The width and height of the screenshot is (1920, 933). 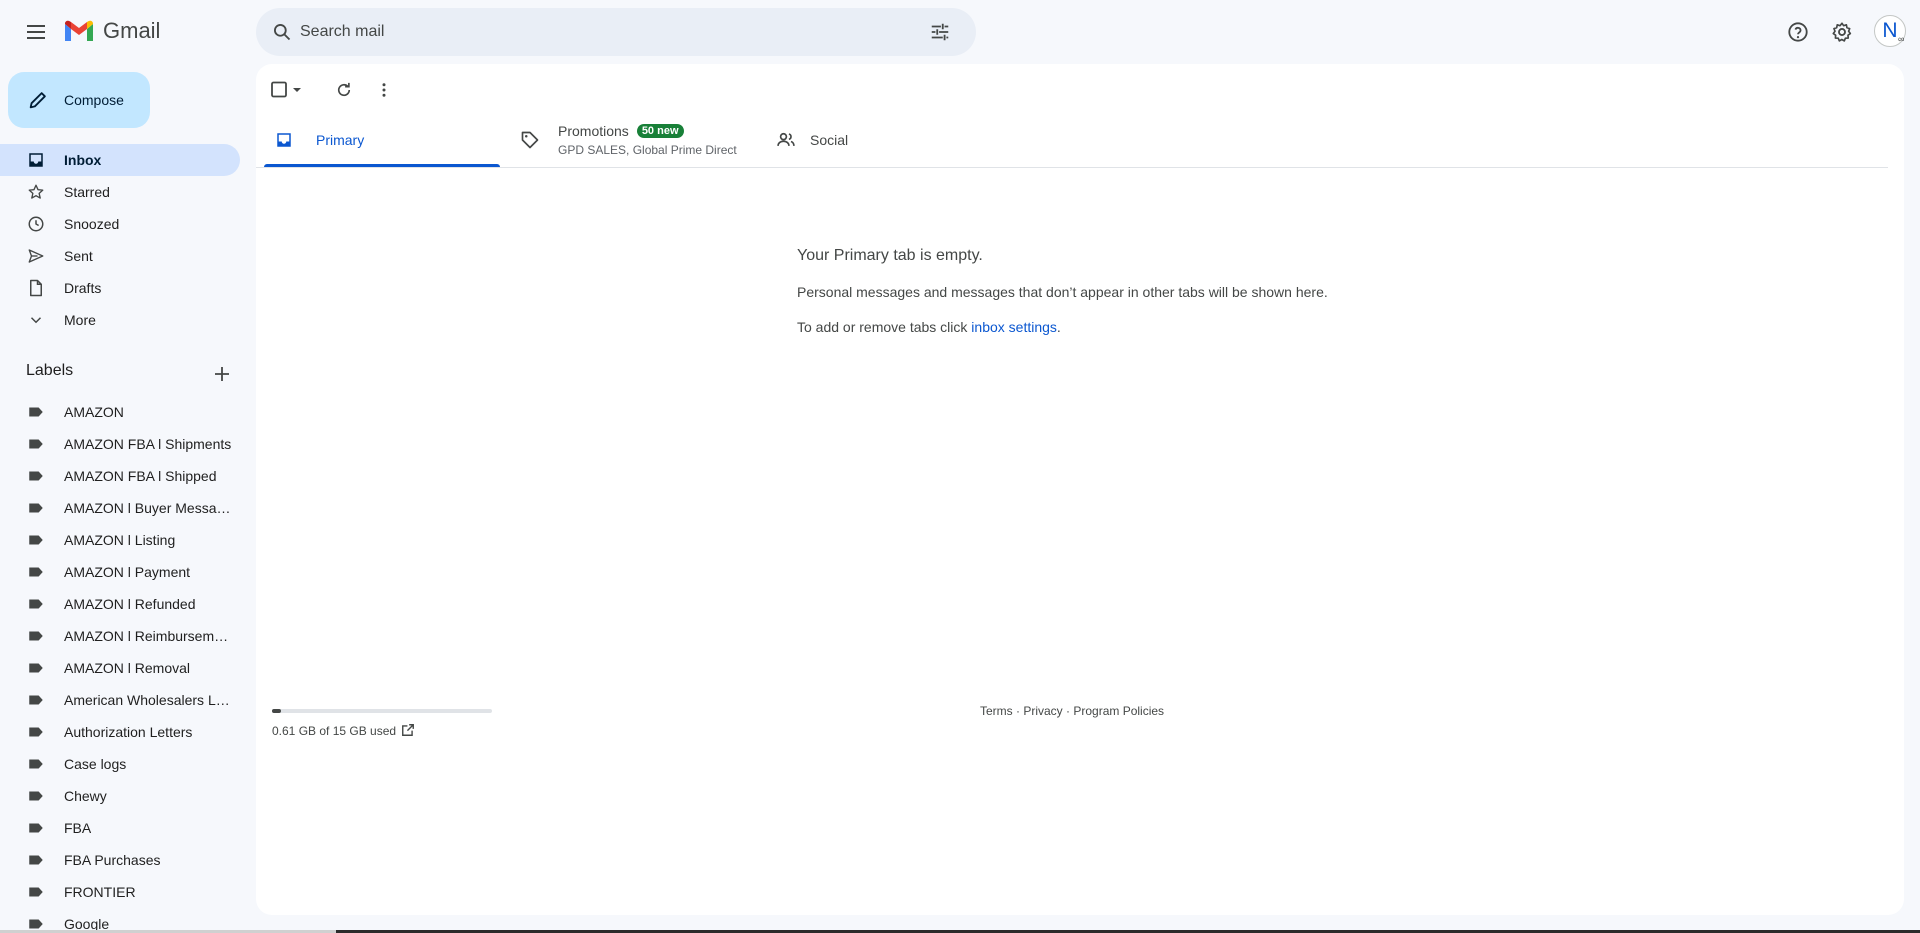 I want to click on search-options-button, so click(x=940, y=32).